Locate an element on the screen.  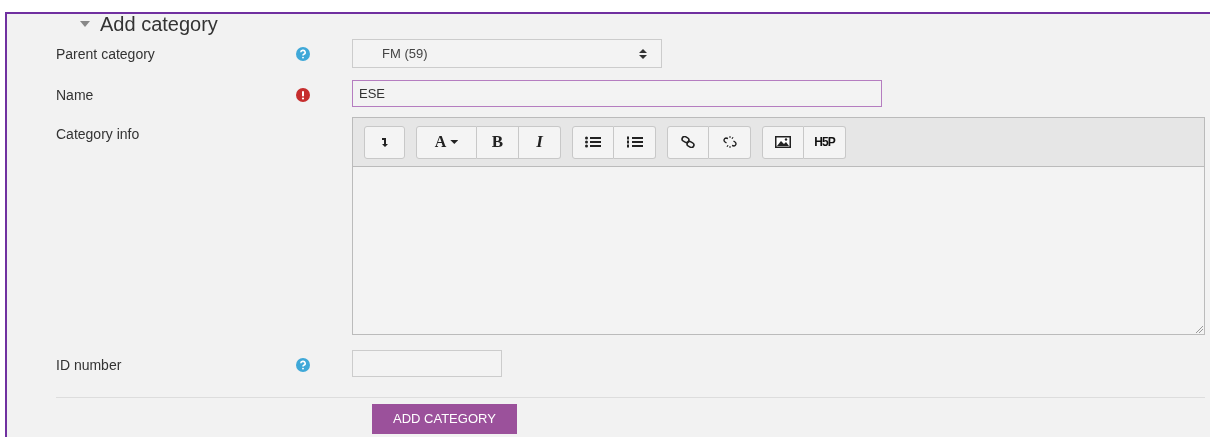
parent-category-select: FM (59) is located at coordinates (507, 53).